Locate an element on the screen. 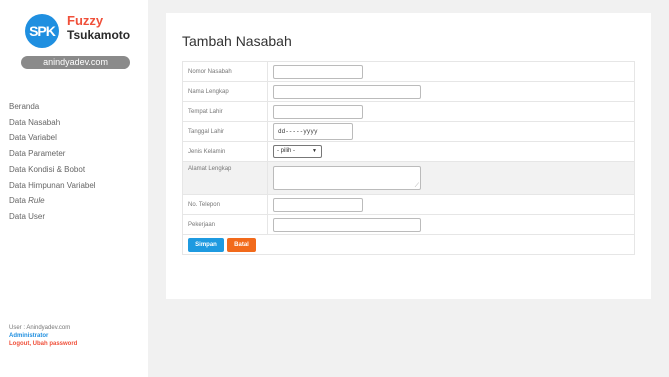 This screenshot has height=377, width=669. save-button: Simpan is located at coordinates (206, 244).